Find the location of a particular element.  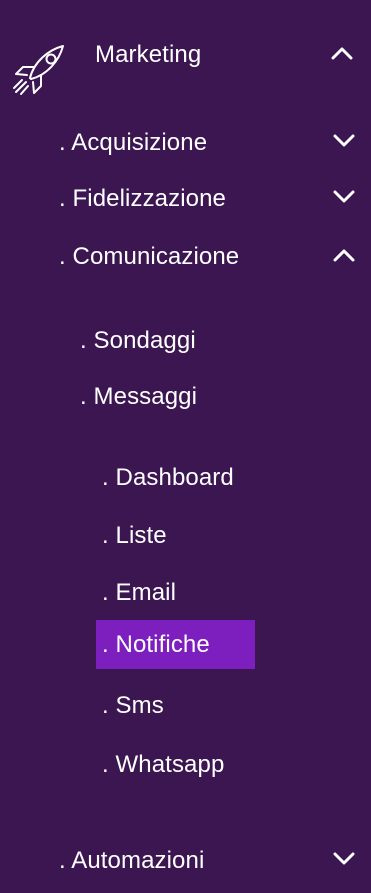

submenu-item-notifiche-active: . Notifiche is located at coordinates (175, 644).